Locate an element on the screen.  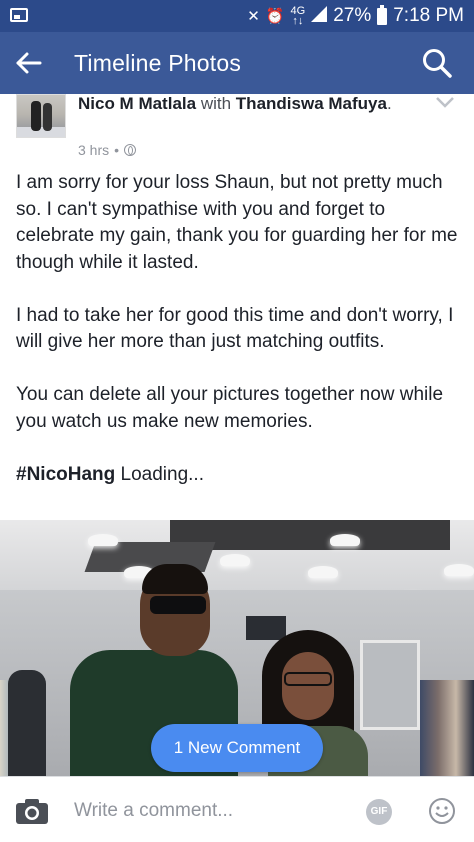
signal-icon is located at coordinates (319, 16).